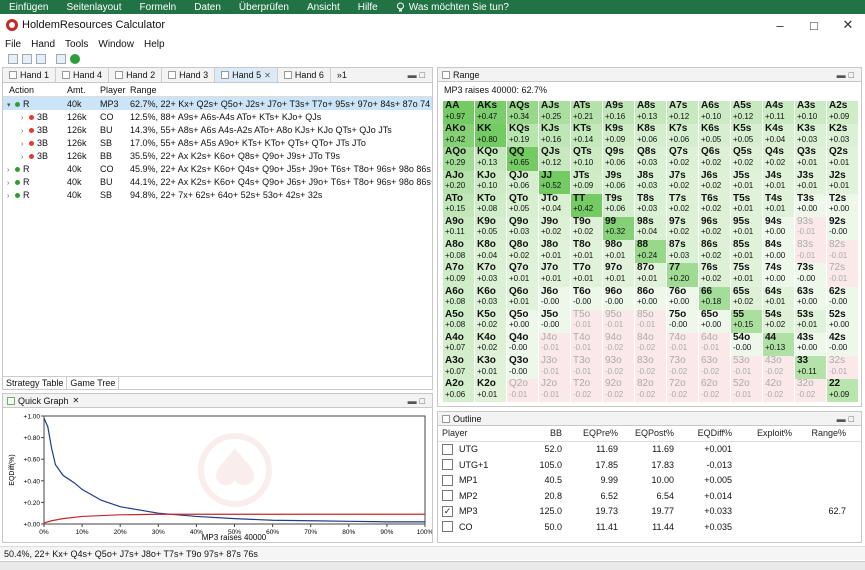 The width and height of the screenshot is (865, 570). I want to click on range-cell: A8o +0.08, so click(458, 252).